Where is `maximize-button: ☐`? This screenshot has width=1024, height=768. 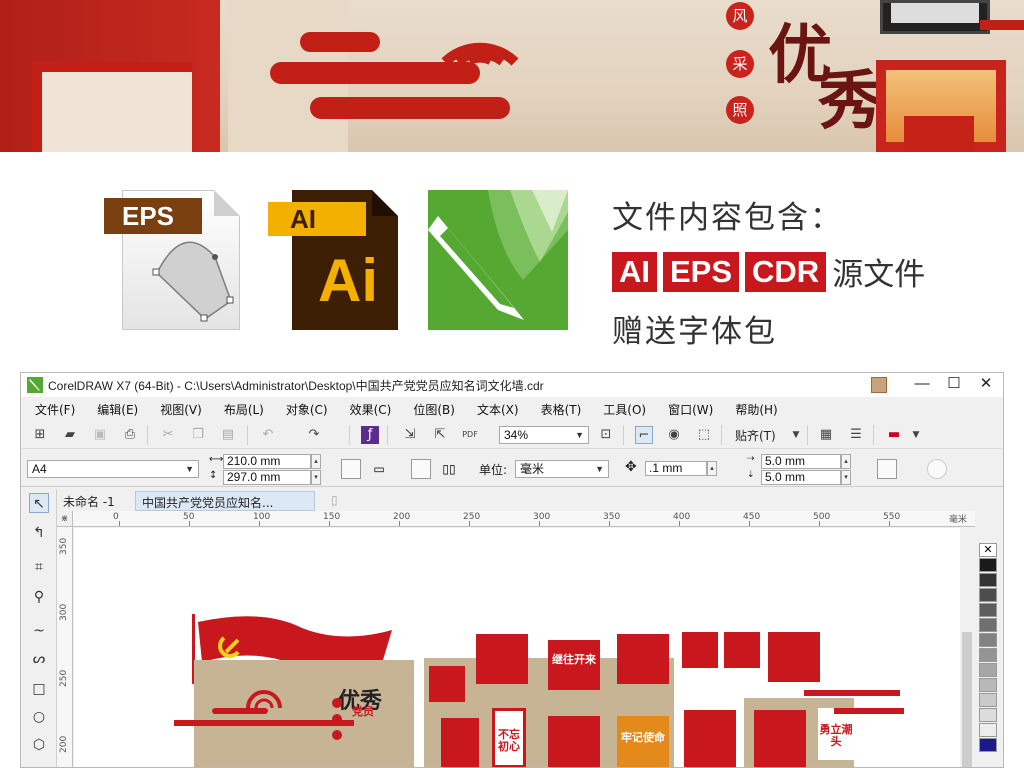 maximize-button: ☐ is located at coordinates (954, 385).